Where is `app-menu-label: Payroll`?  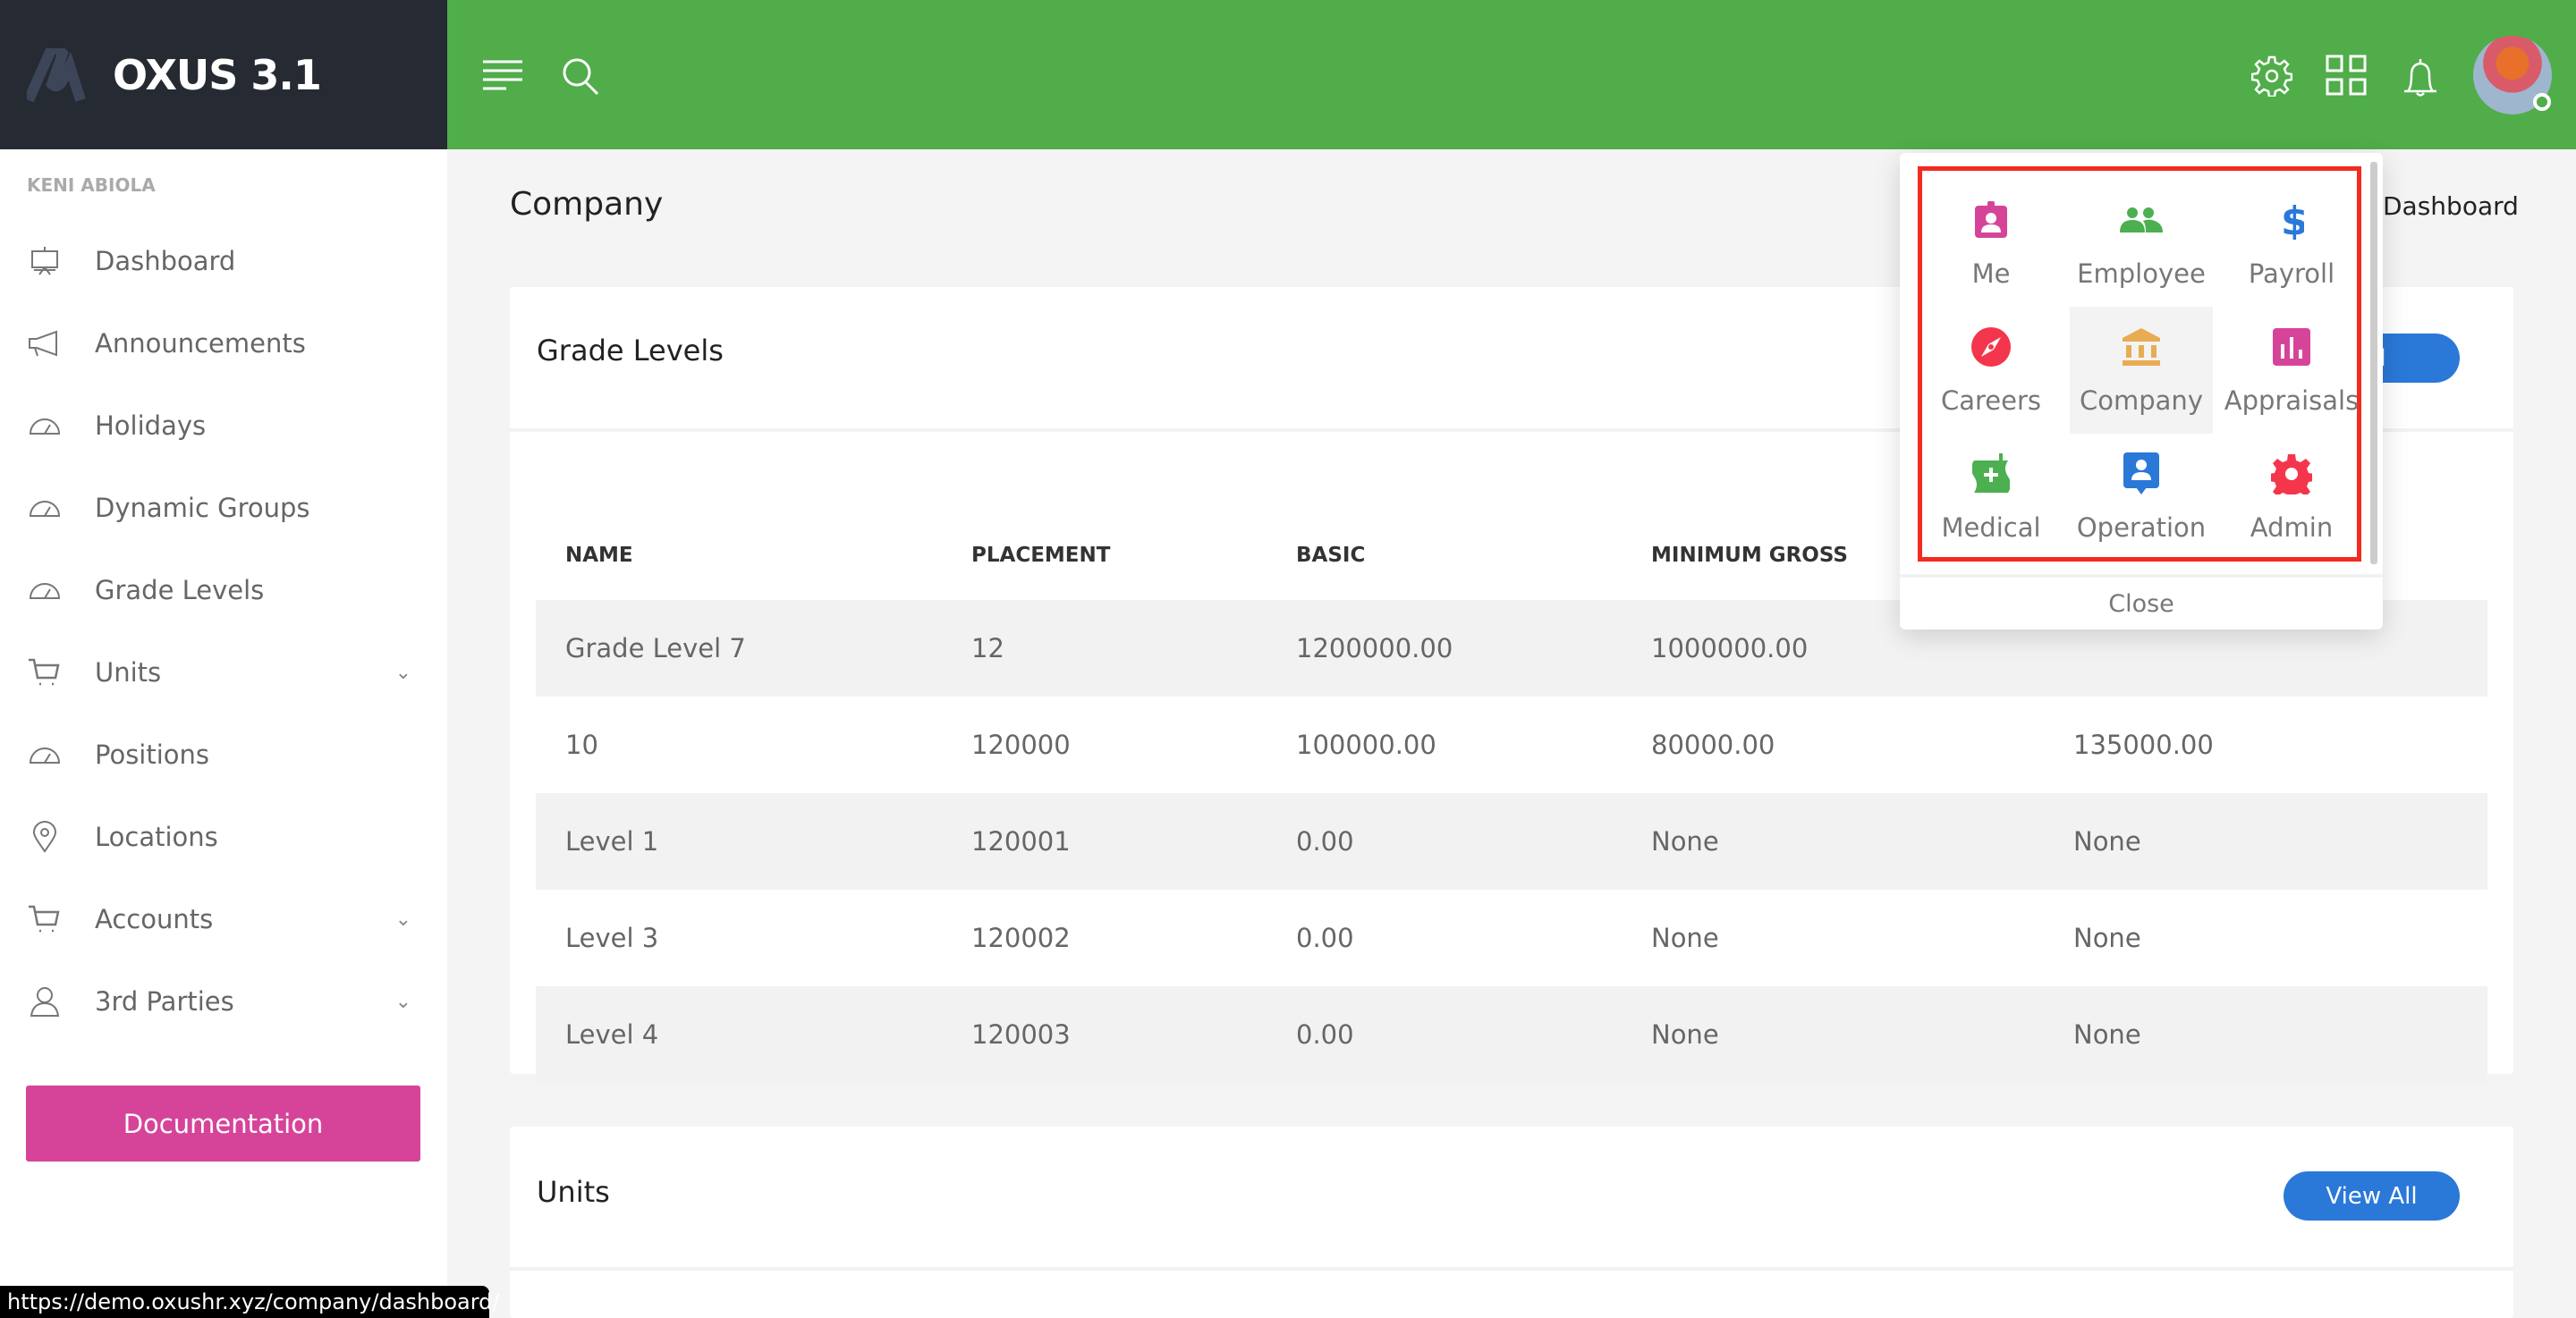
app-menu-label: Payroll is located at coordinates (2291, 274).